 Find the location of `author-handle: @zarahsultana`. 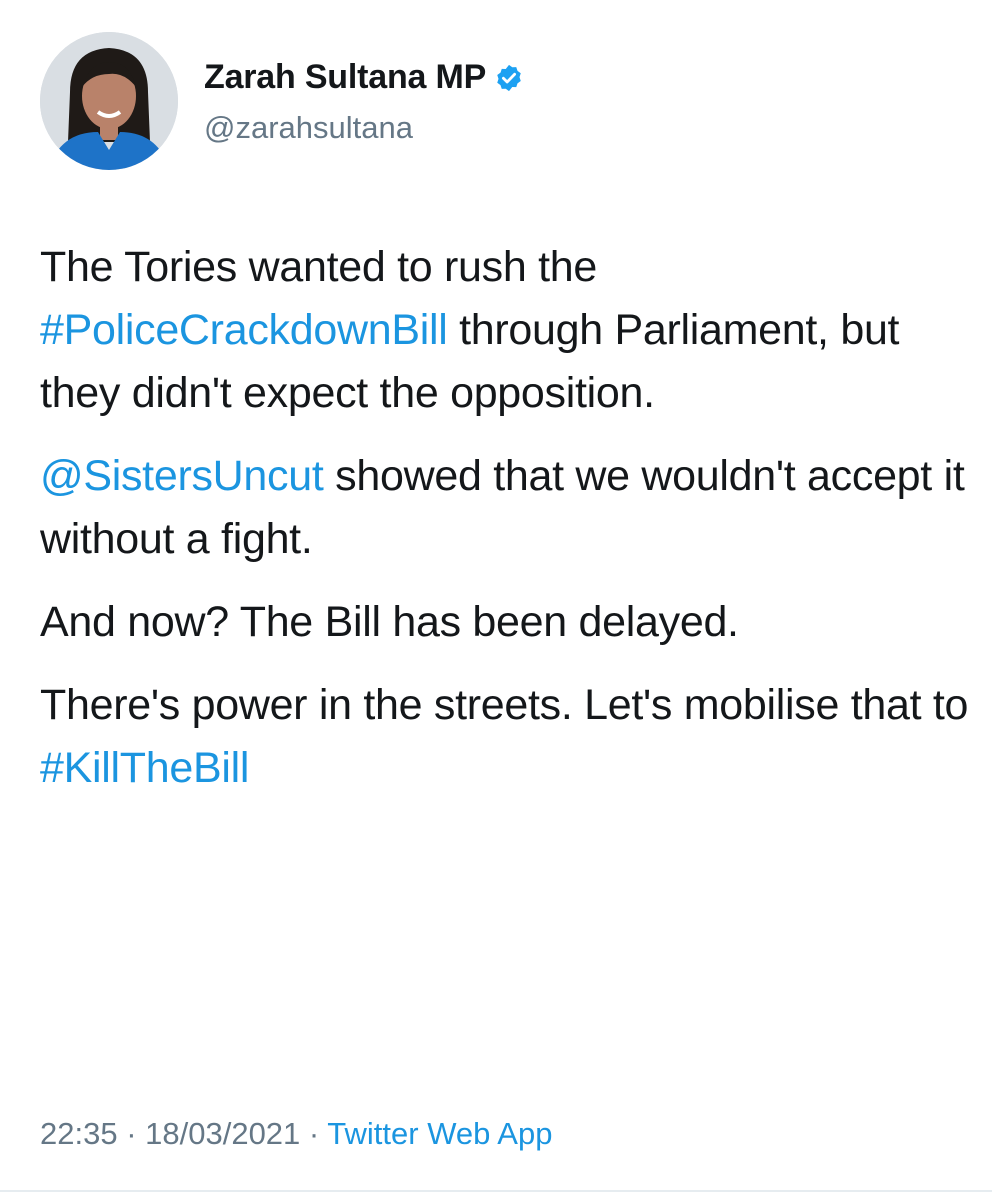

author-handle: @zarahsultana is located at coordinates (308, 128).